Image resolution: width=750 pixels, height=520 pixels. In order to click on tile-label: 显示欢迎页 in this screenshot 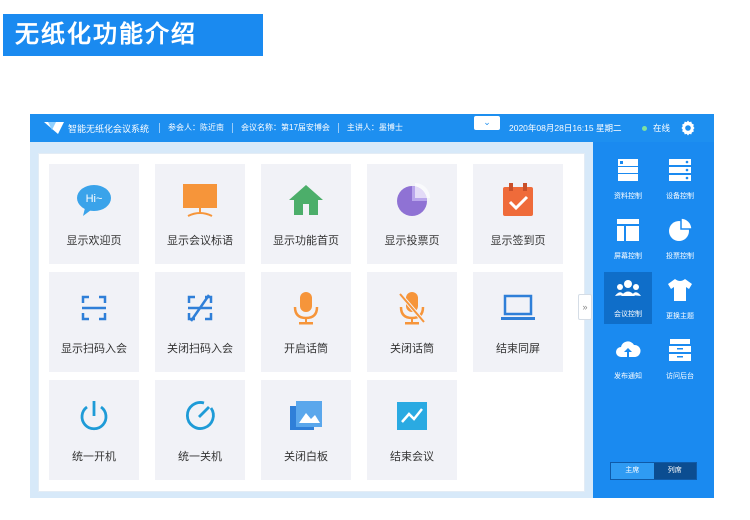, I will do `click(94, 241)`.